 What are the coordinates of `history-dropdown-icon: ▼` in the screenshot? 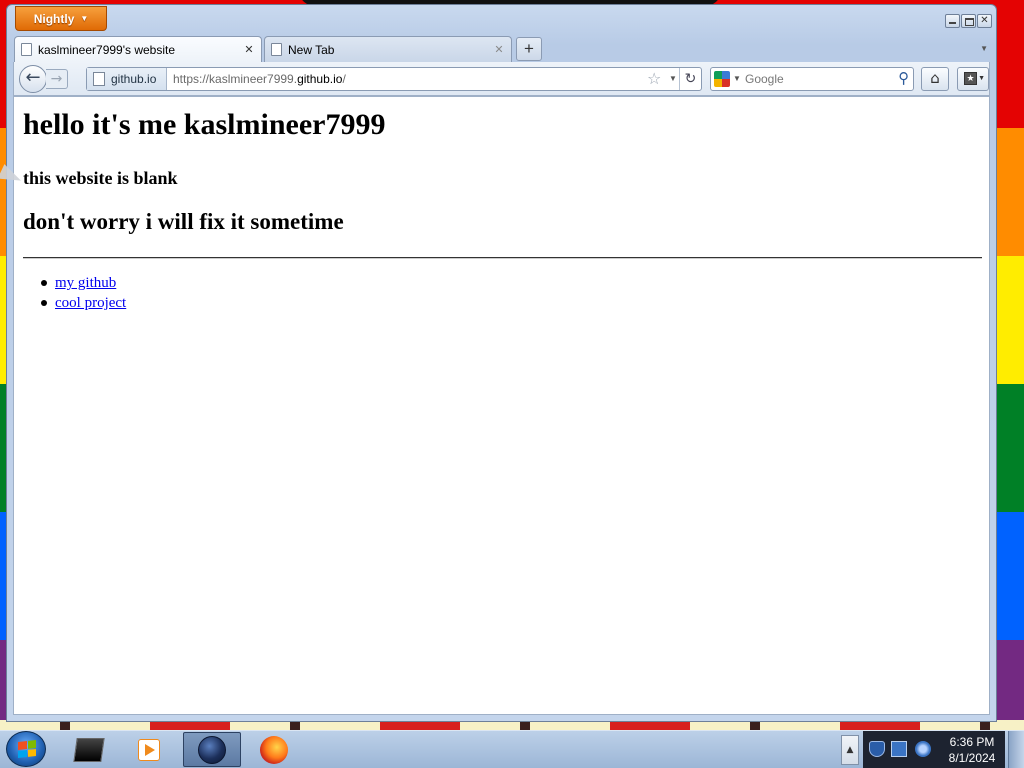 It's located at (673, 78).